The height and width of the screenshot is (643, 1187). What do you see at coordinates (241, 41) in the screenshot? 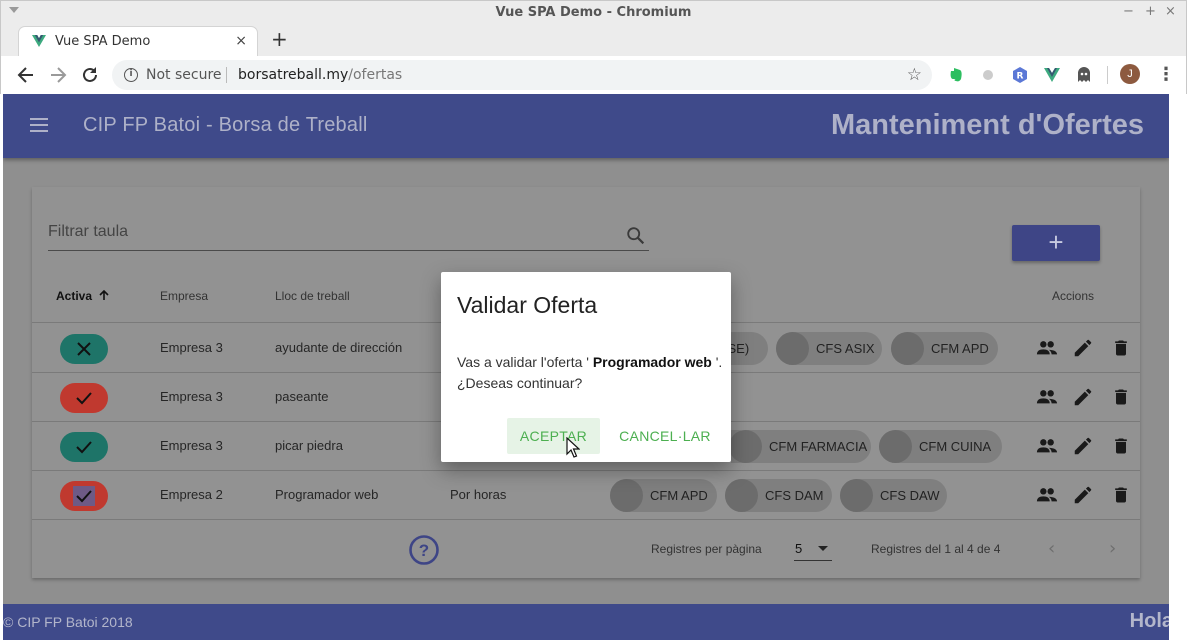
I see `tab-close-icon: ×` at bounding box center [241, 41].